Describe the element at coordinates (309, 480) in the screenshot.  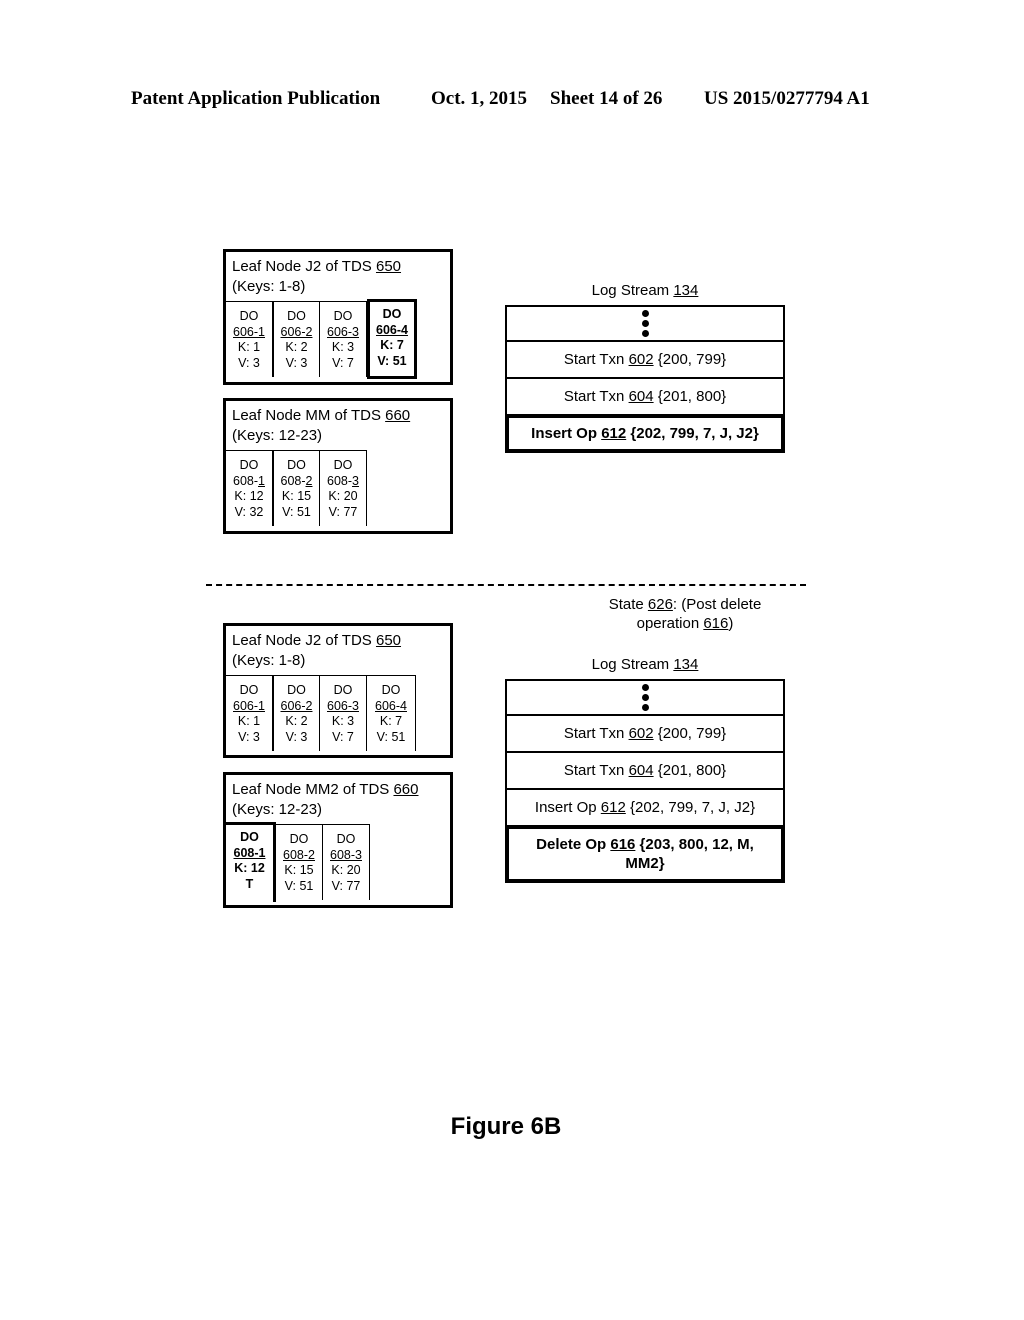
I see `cell-ref-suffix: 2` at that location.